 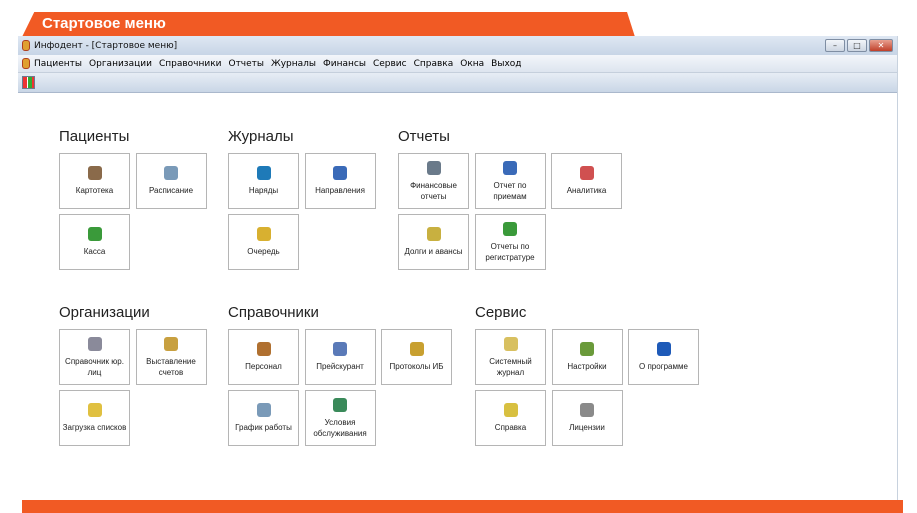 I want to click on tile-label: Очередь, so click(x=263, y=251).